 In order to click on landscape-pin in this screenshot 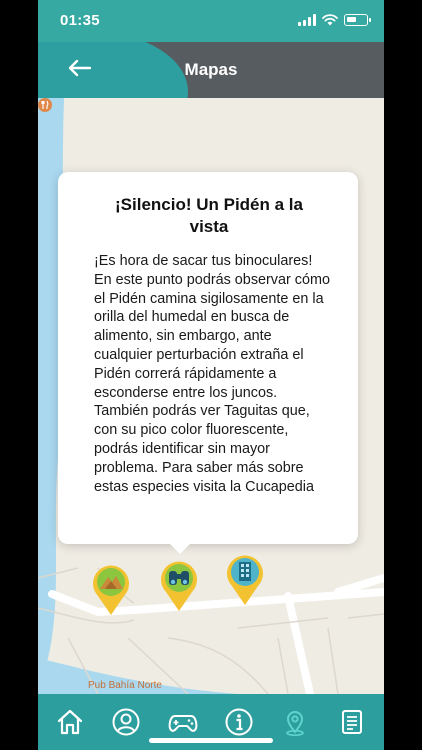, I will do `click(111, 589)`.